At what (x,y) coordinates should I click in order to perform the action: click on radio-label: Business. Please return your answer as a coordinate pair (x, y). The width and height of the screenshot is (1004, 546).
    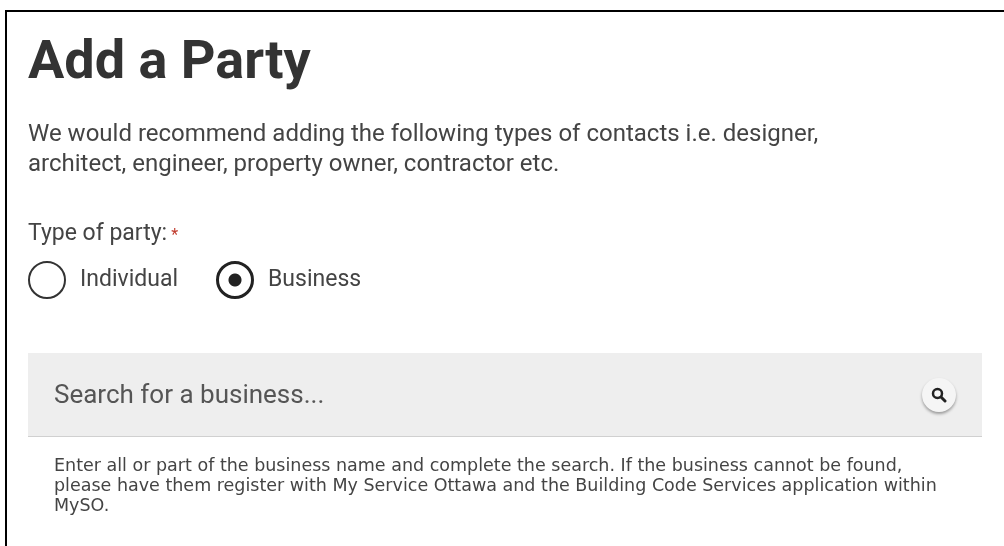
    Looking at the image, I should click on (315, 279).